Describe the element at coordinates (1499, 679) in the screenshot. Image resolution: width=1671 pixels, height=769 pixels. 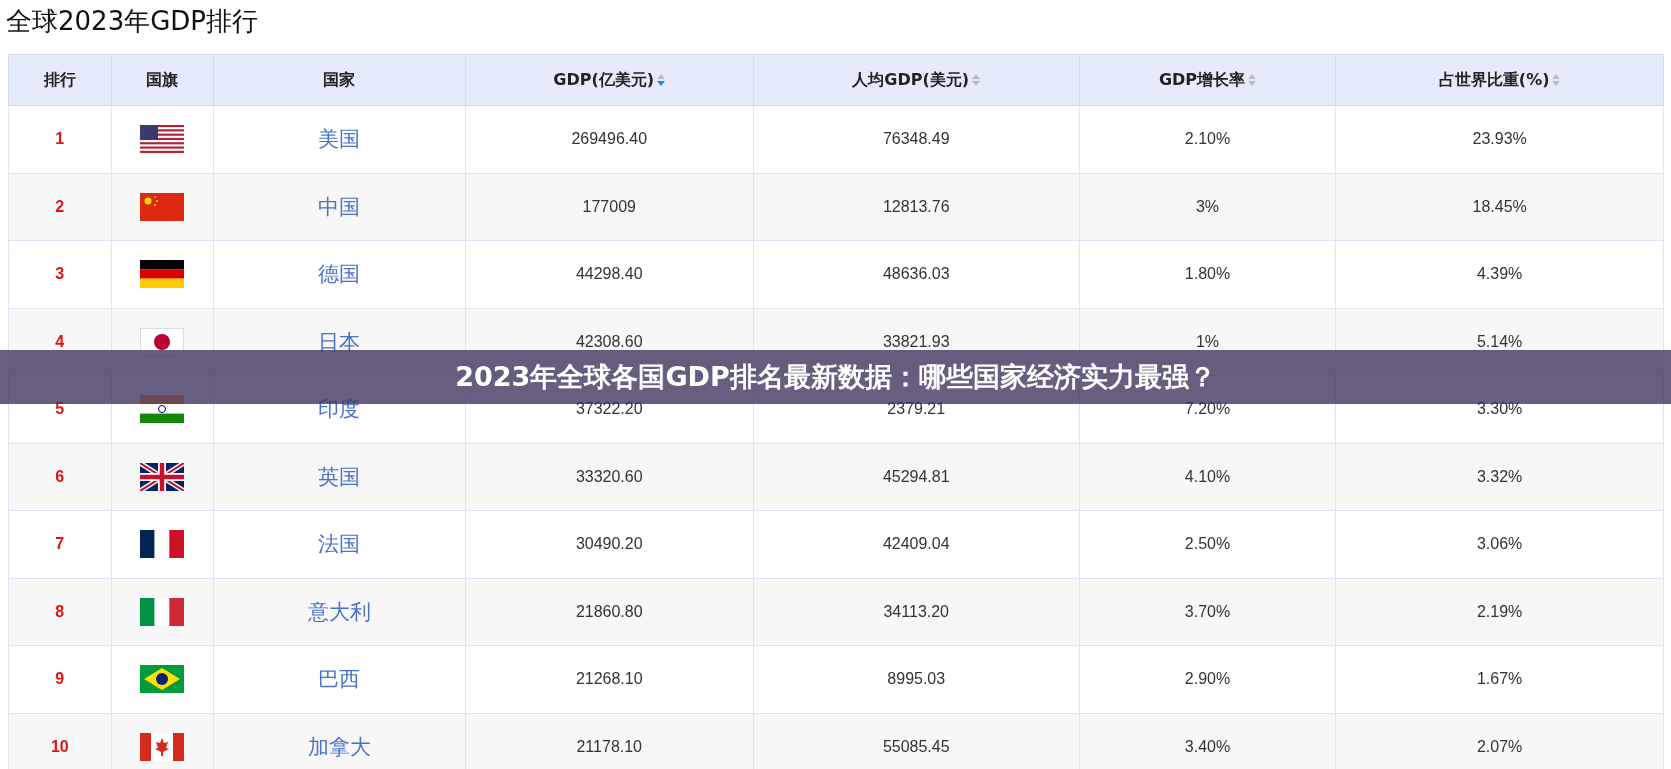
I see `table-cell: 1.67%` at that location.